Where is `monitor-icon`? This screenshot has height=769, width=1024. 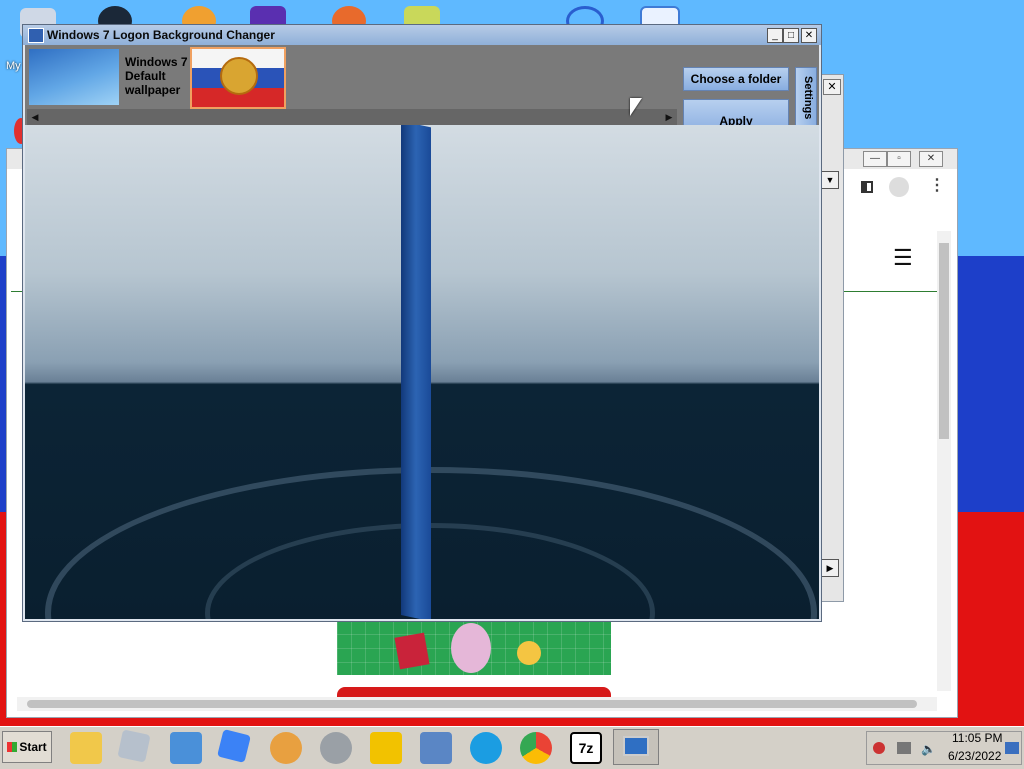 monitor-icon is located at coordinates (636, 746).